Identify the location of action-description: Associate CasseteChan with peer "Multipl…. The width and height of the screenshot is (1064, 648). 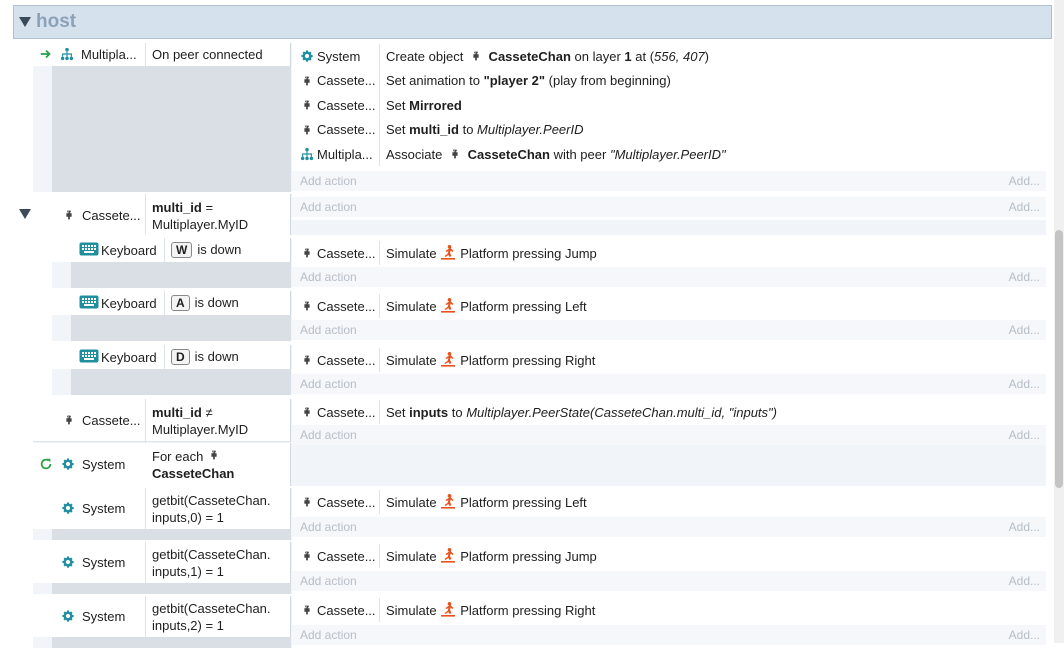
(714, 154).